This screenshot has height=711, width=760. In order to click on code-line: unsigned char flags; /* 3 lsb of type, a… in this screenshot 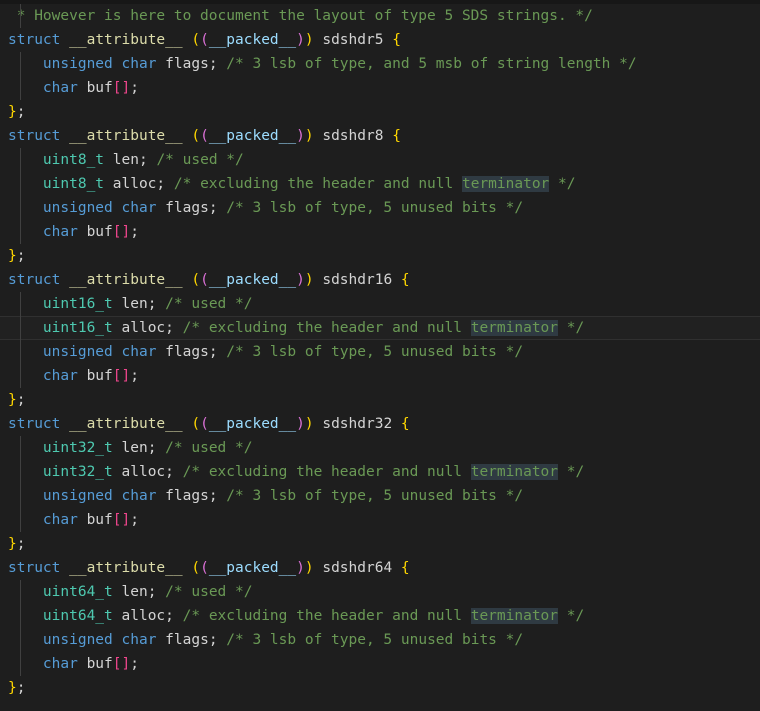, I will do `click(380, 64)`.